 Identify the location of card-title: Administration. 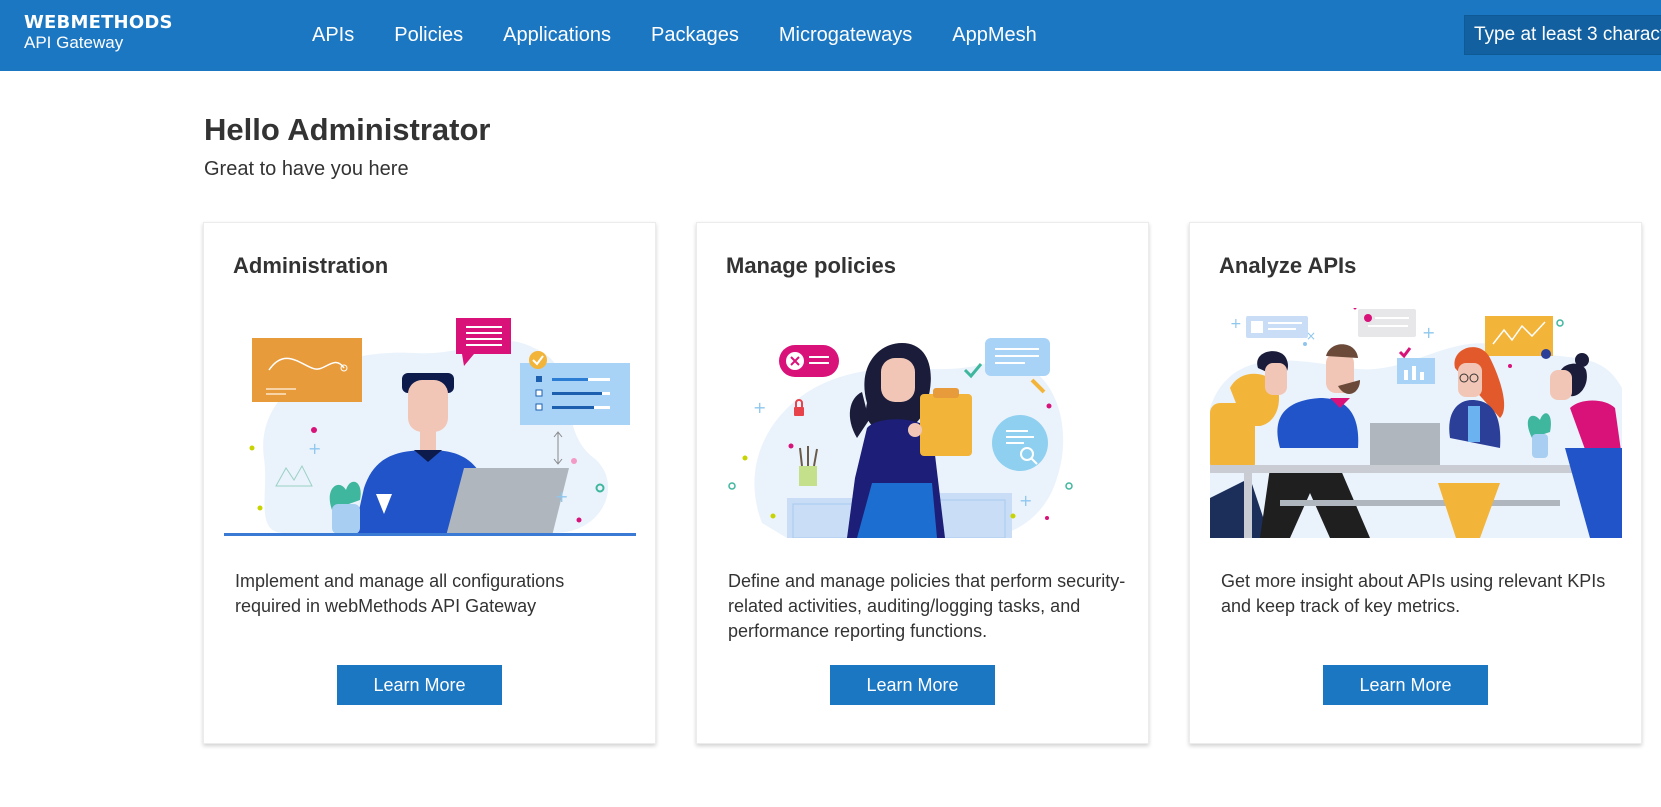
(311, 265).